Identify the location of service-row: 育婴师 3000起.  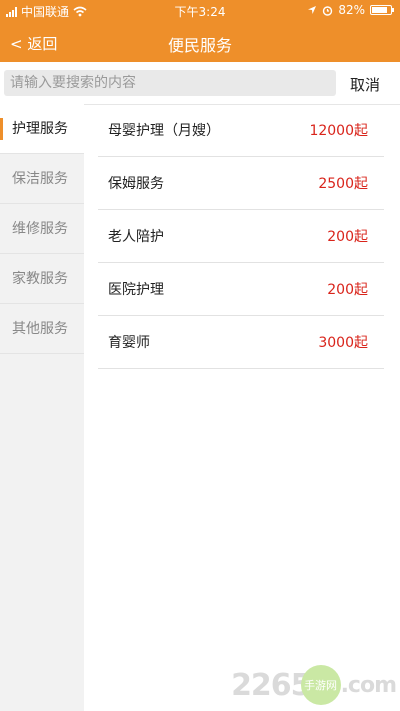
(241, 342).